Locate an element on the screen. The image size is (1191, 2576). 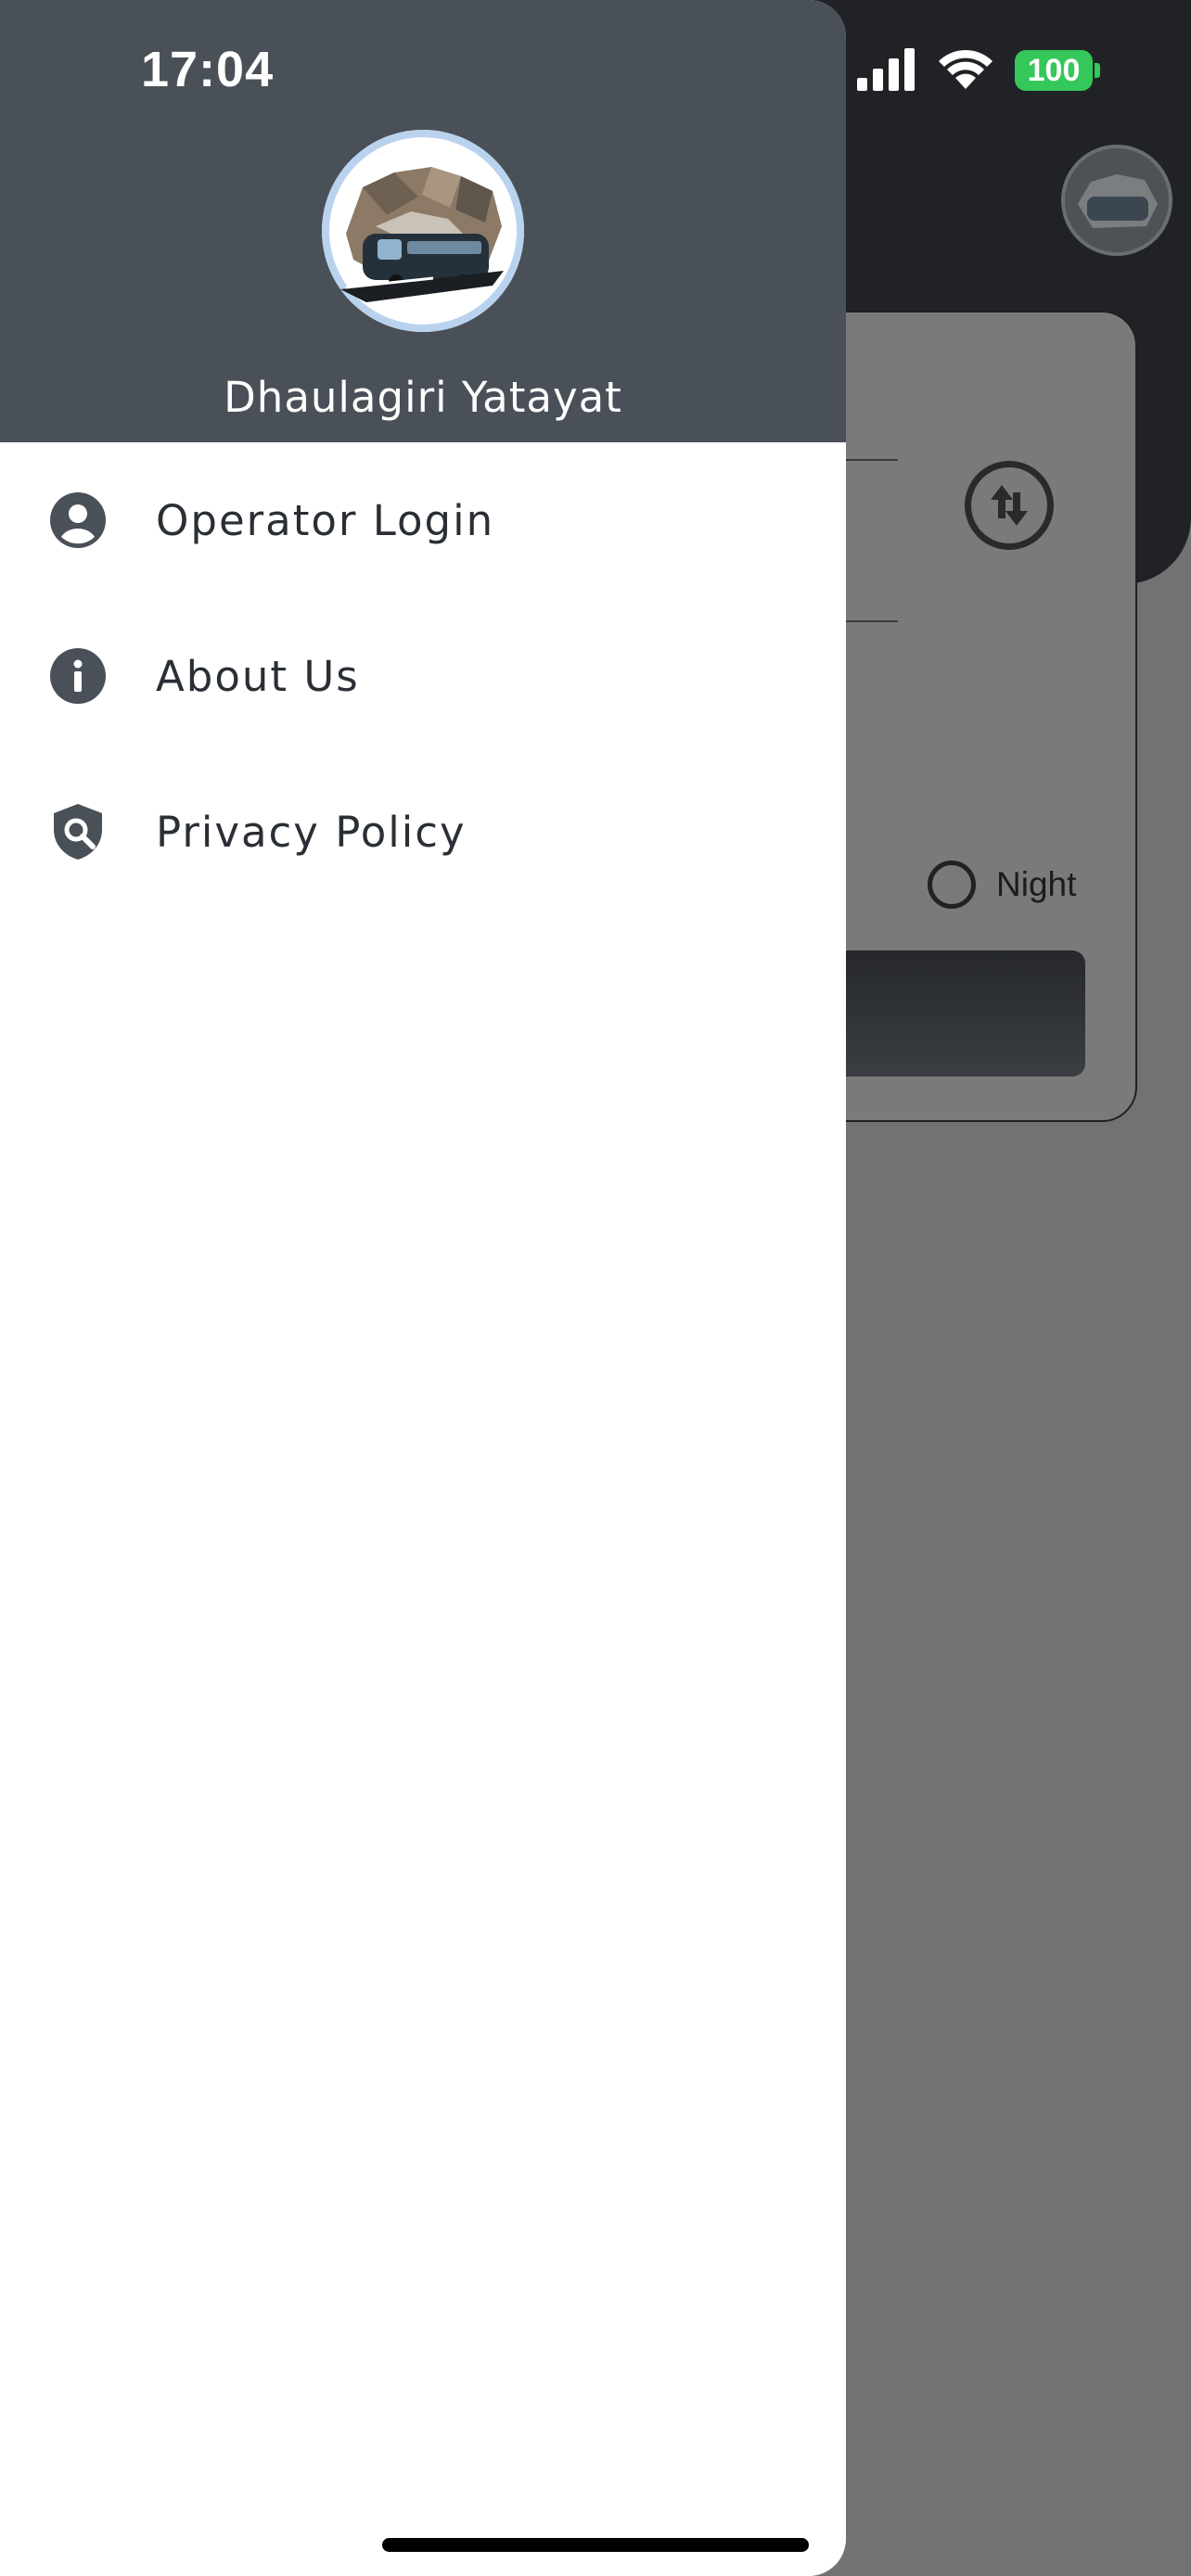
brand-name: Dhaulagiri Yatayat is located at coordinates (423, 398).